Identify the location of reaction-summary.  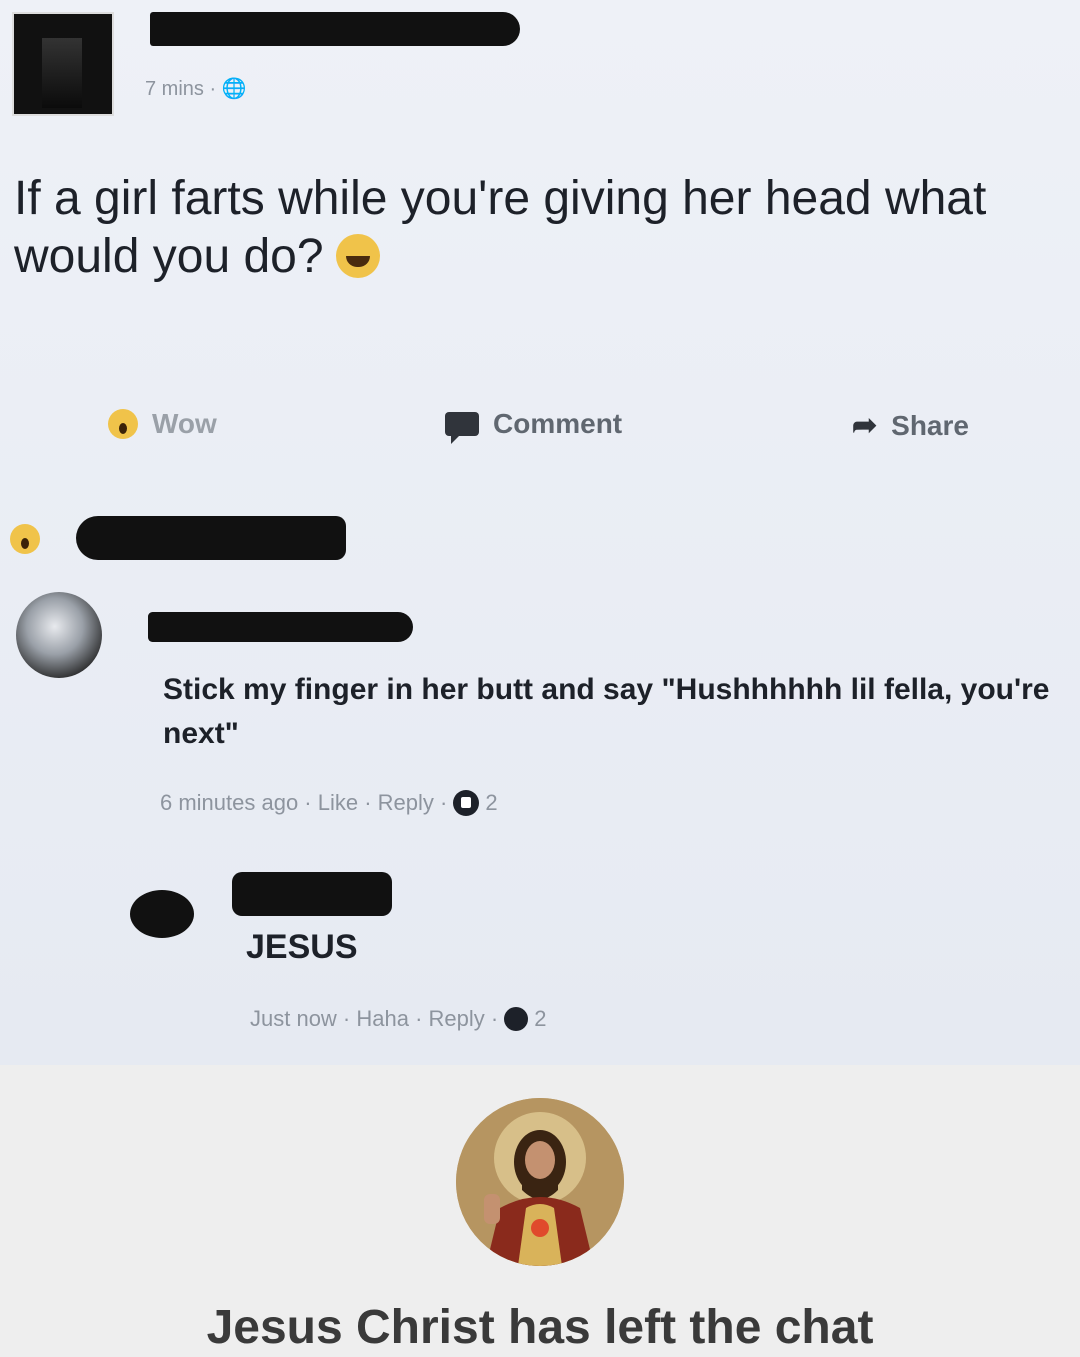
(210, 540).